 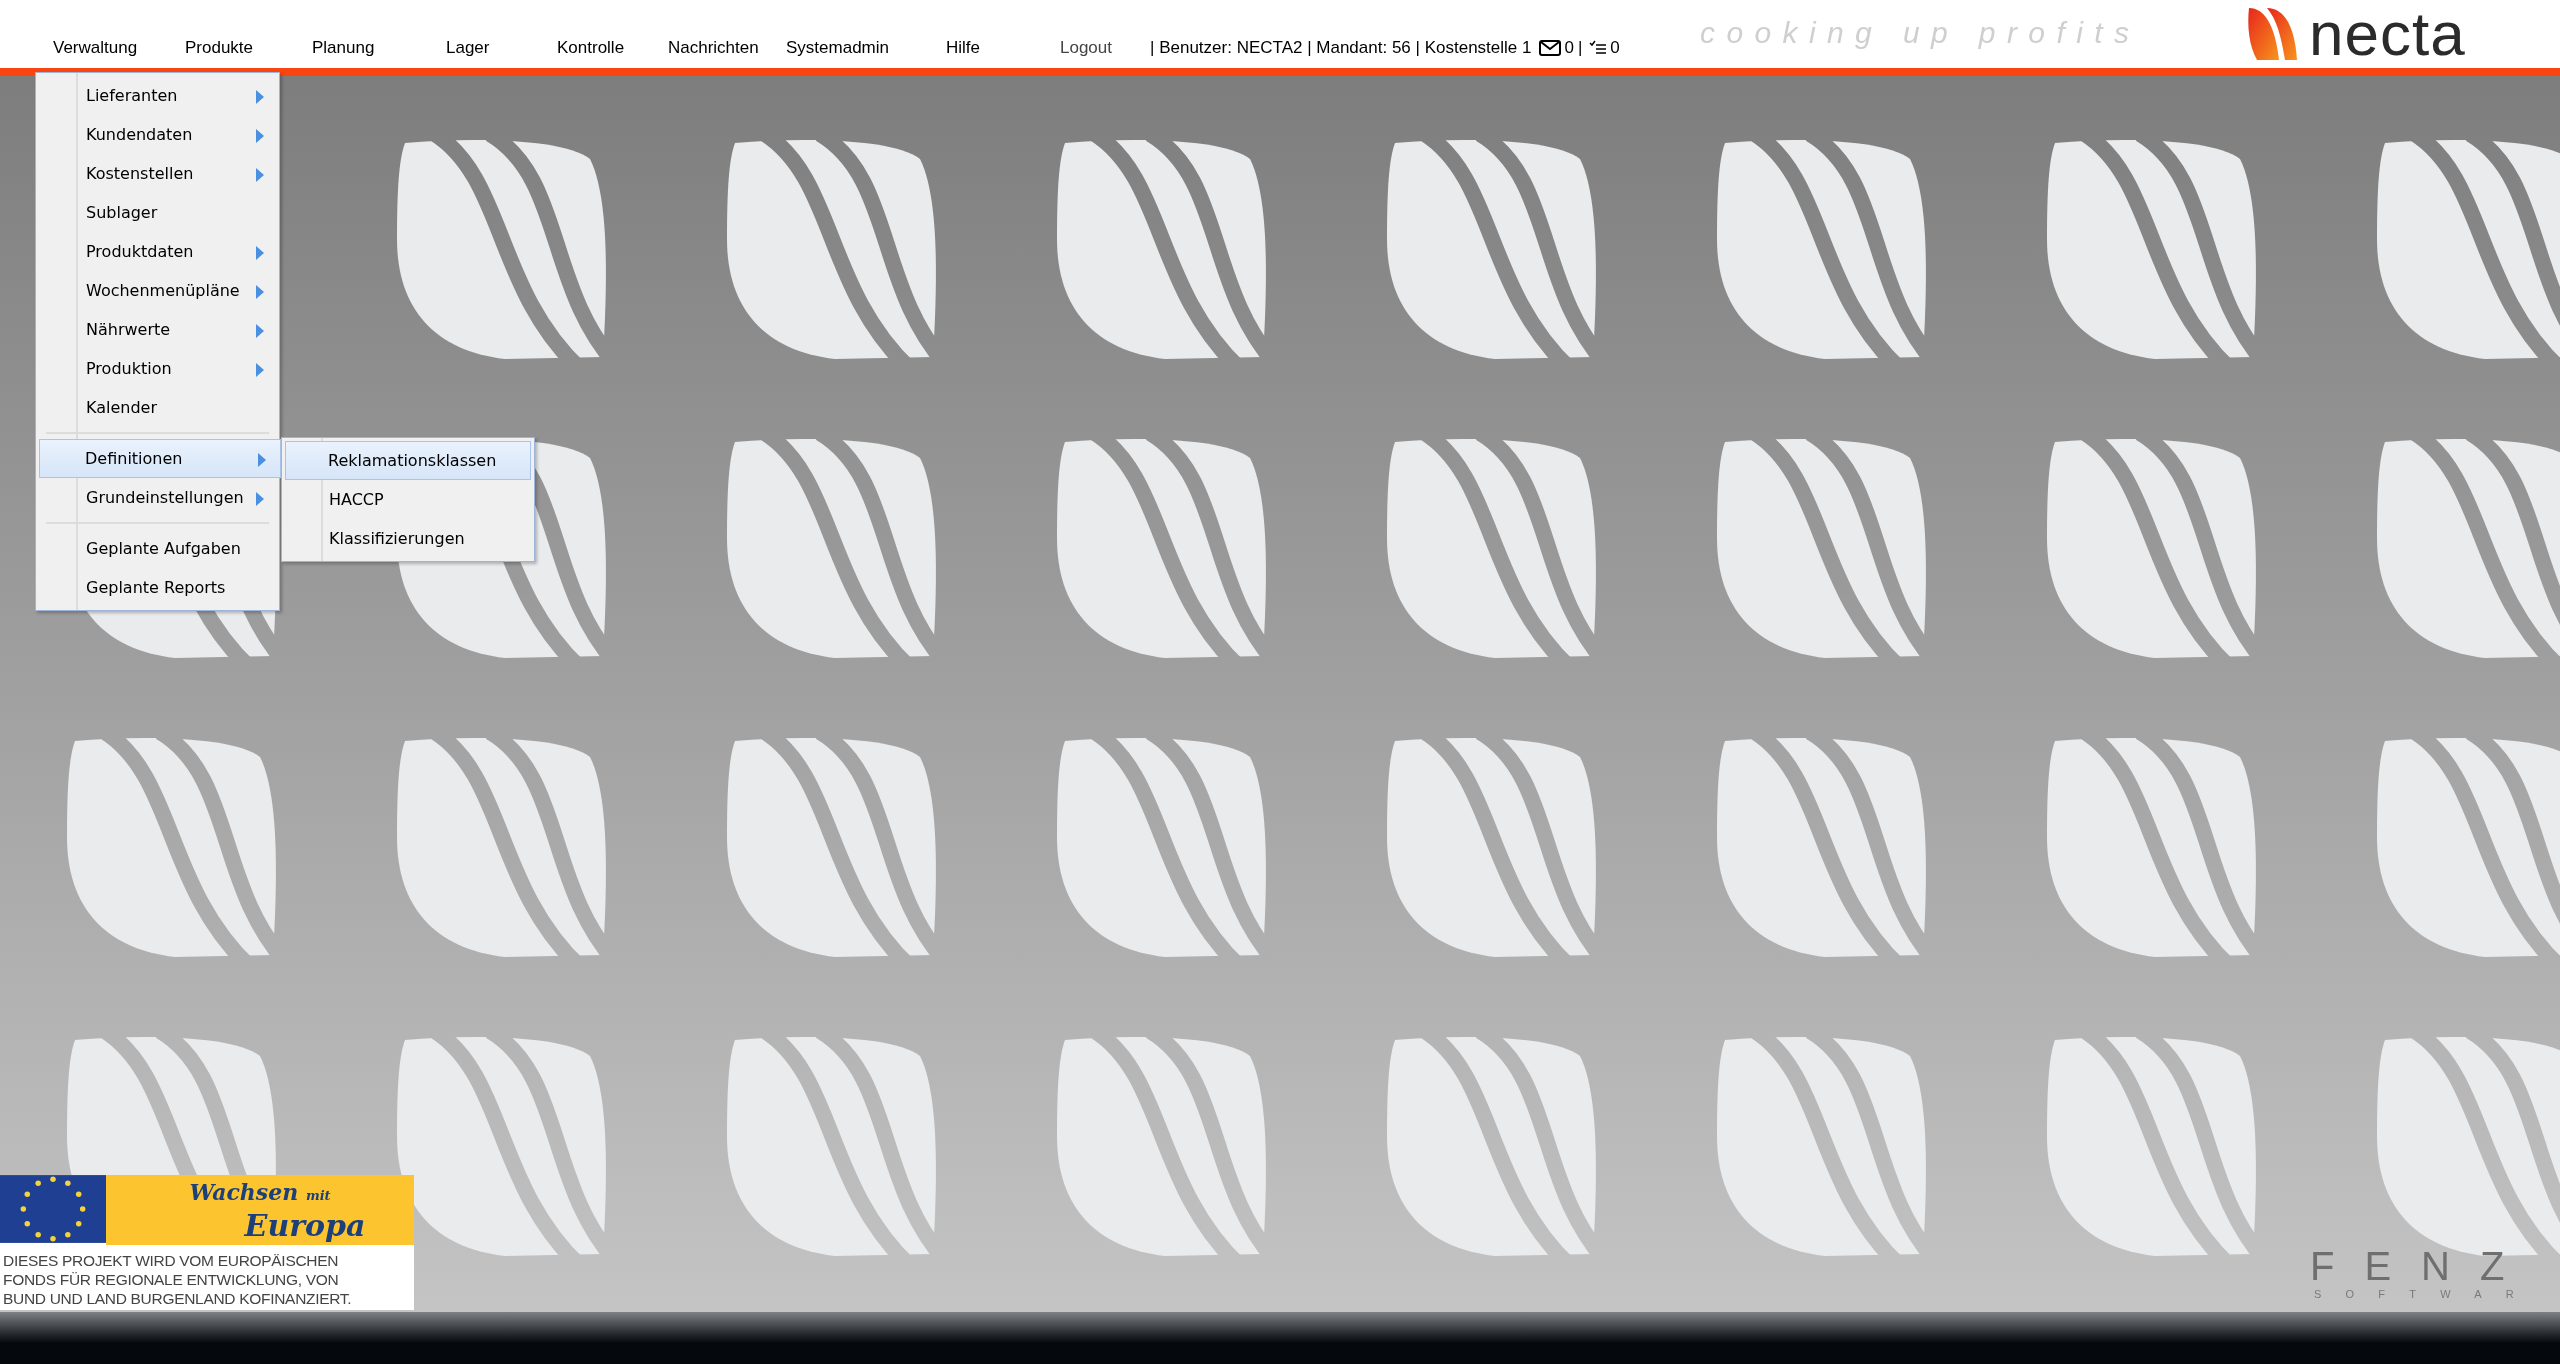 I want to click on nav-menu-item: Lager, so click(x=501, y=48).